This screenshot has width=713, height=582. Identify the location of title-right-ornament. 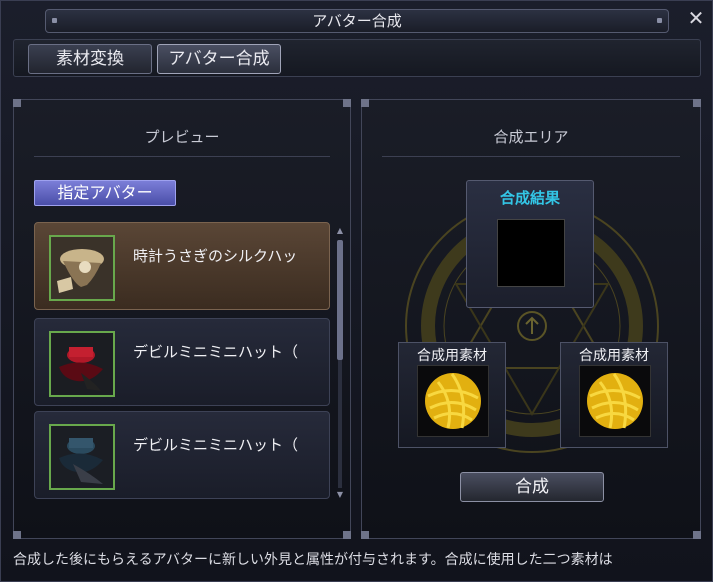
(659, 20).